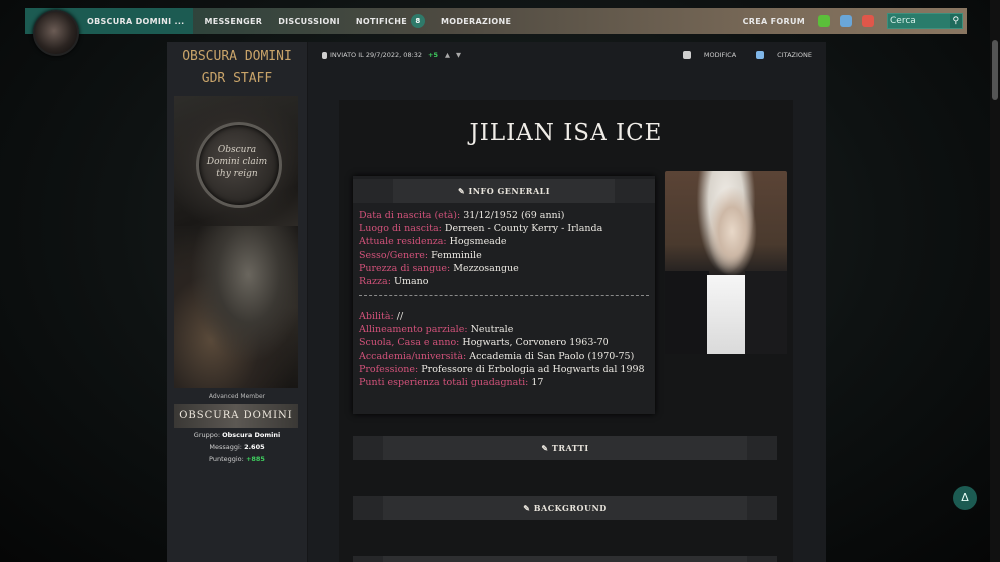 Image resolution: width=1000 pixels, height=562 pixels. What do you see at coordinates (995, 70) in the screenshot?
I see `page-scrollbar-thumb` at bounding box center [995, 70].